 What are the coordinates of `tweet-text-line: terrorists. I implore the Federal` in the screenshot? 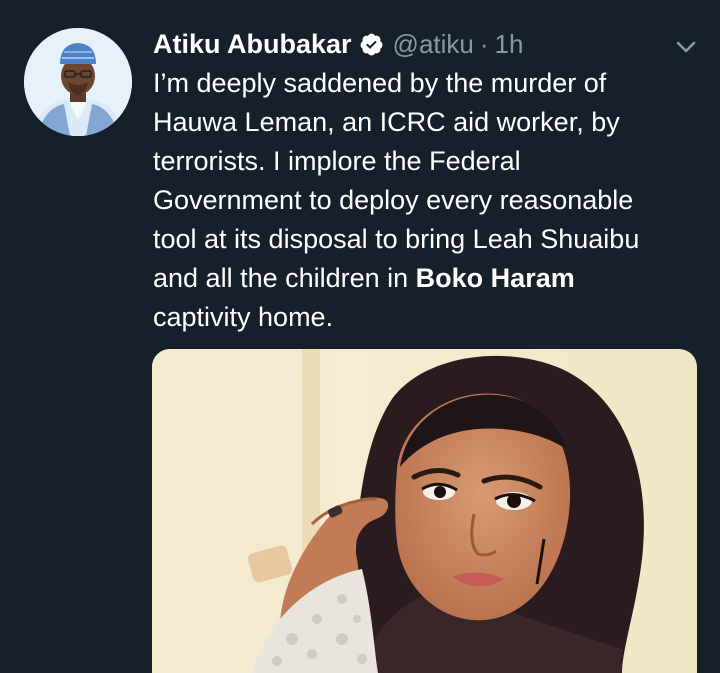 It's located at (337, 161).